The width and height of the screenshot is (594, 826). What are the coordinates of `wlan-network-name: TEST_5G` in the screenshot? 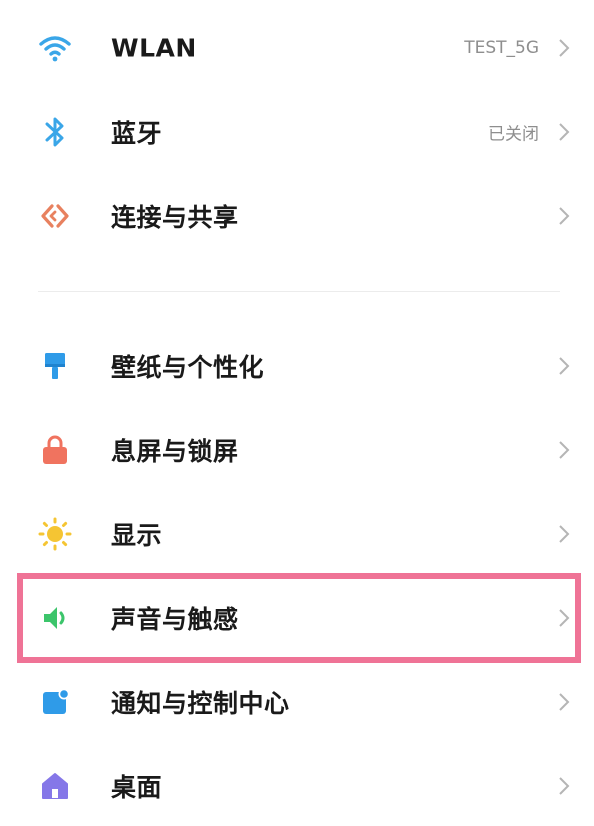 It's located at (501, 48).